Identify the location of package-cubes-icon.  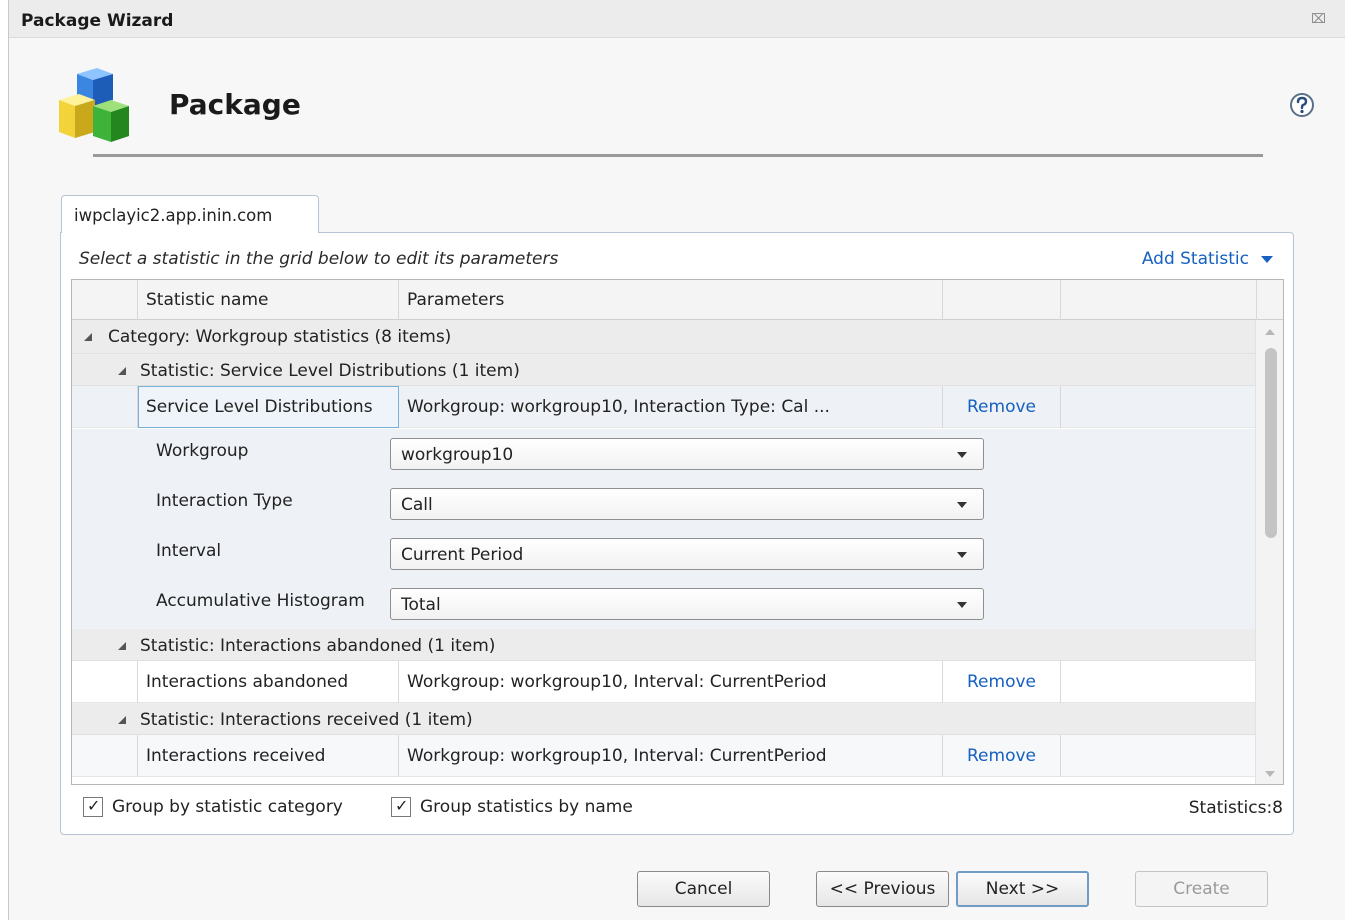
(94, 105).